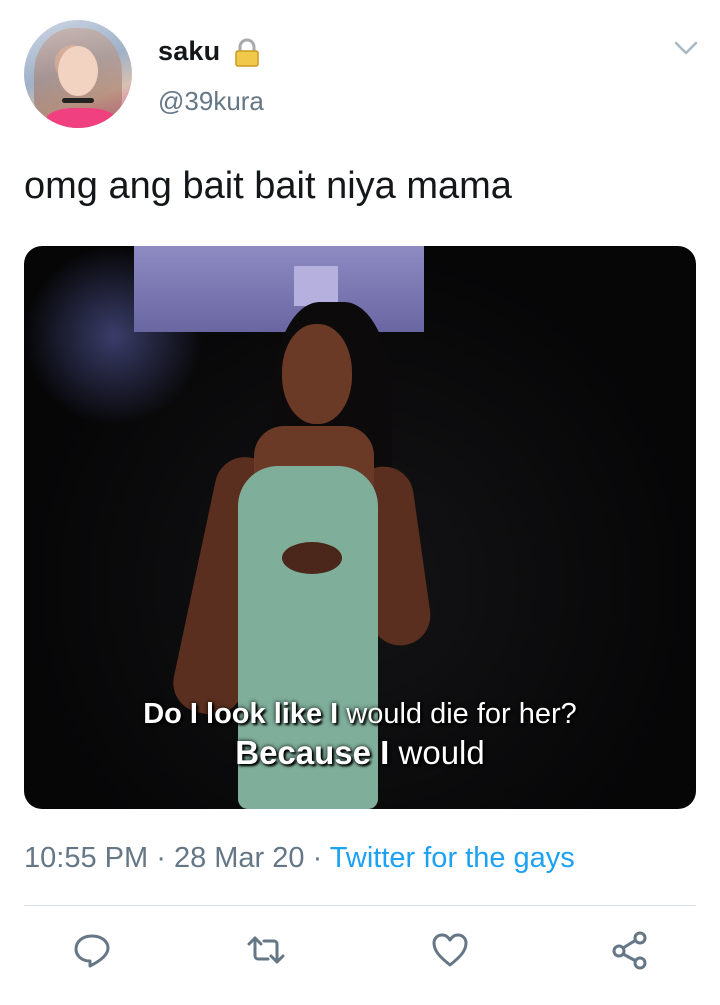 This screenshot has height=1005, width=720. I want to click on avatar-dress, so click(81, 118).